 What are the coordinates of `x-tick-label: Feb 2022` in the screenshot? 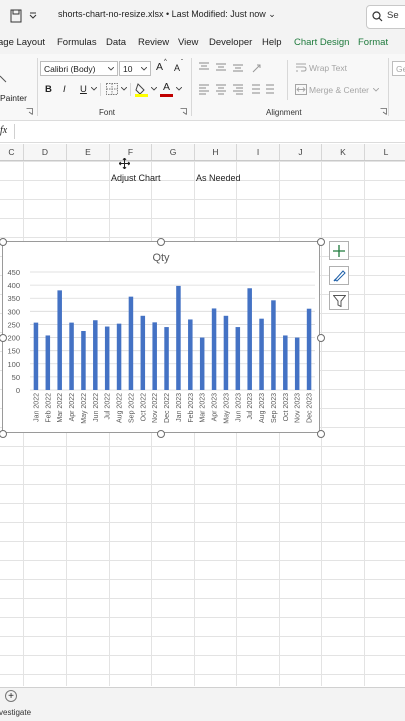 It's located at (48, 408).